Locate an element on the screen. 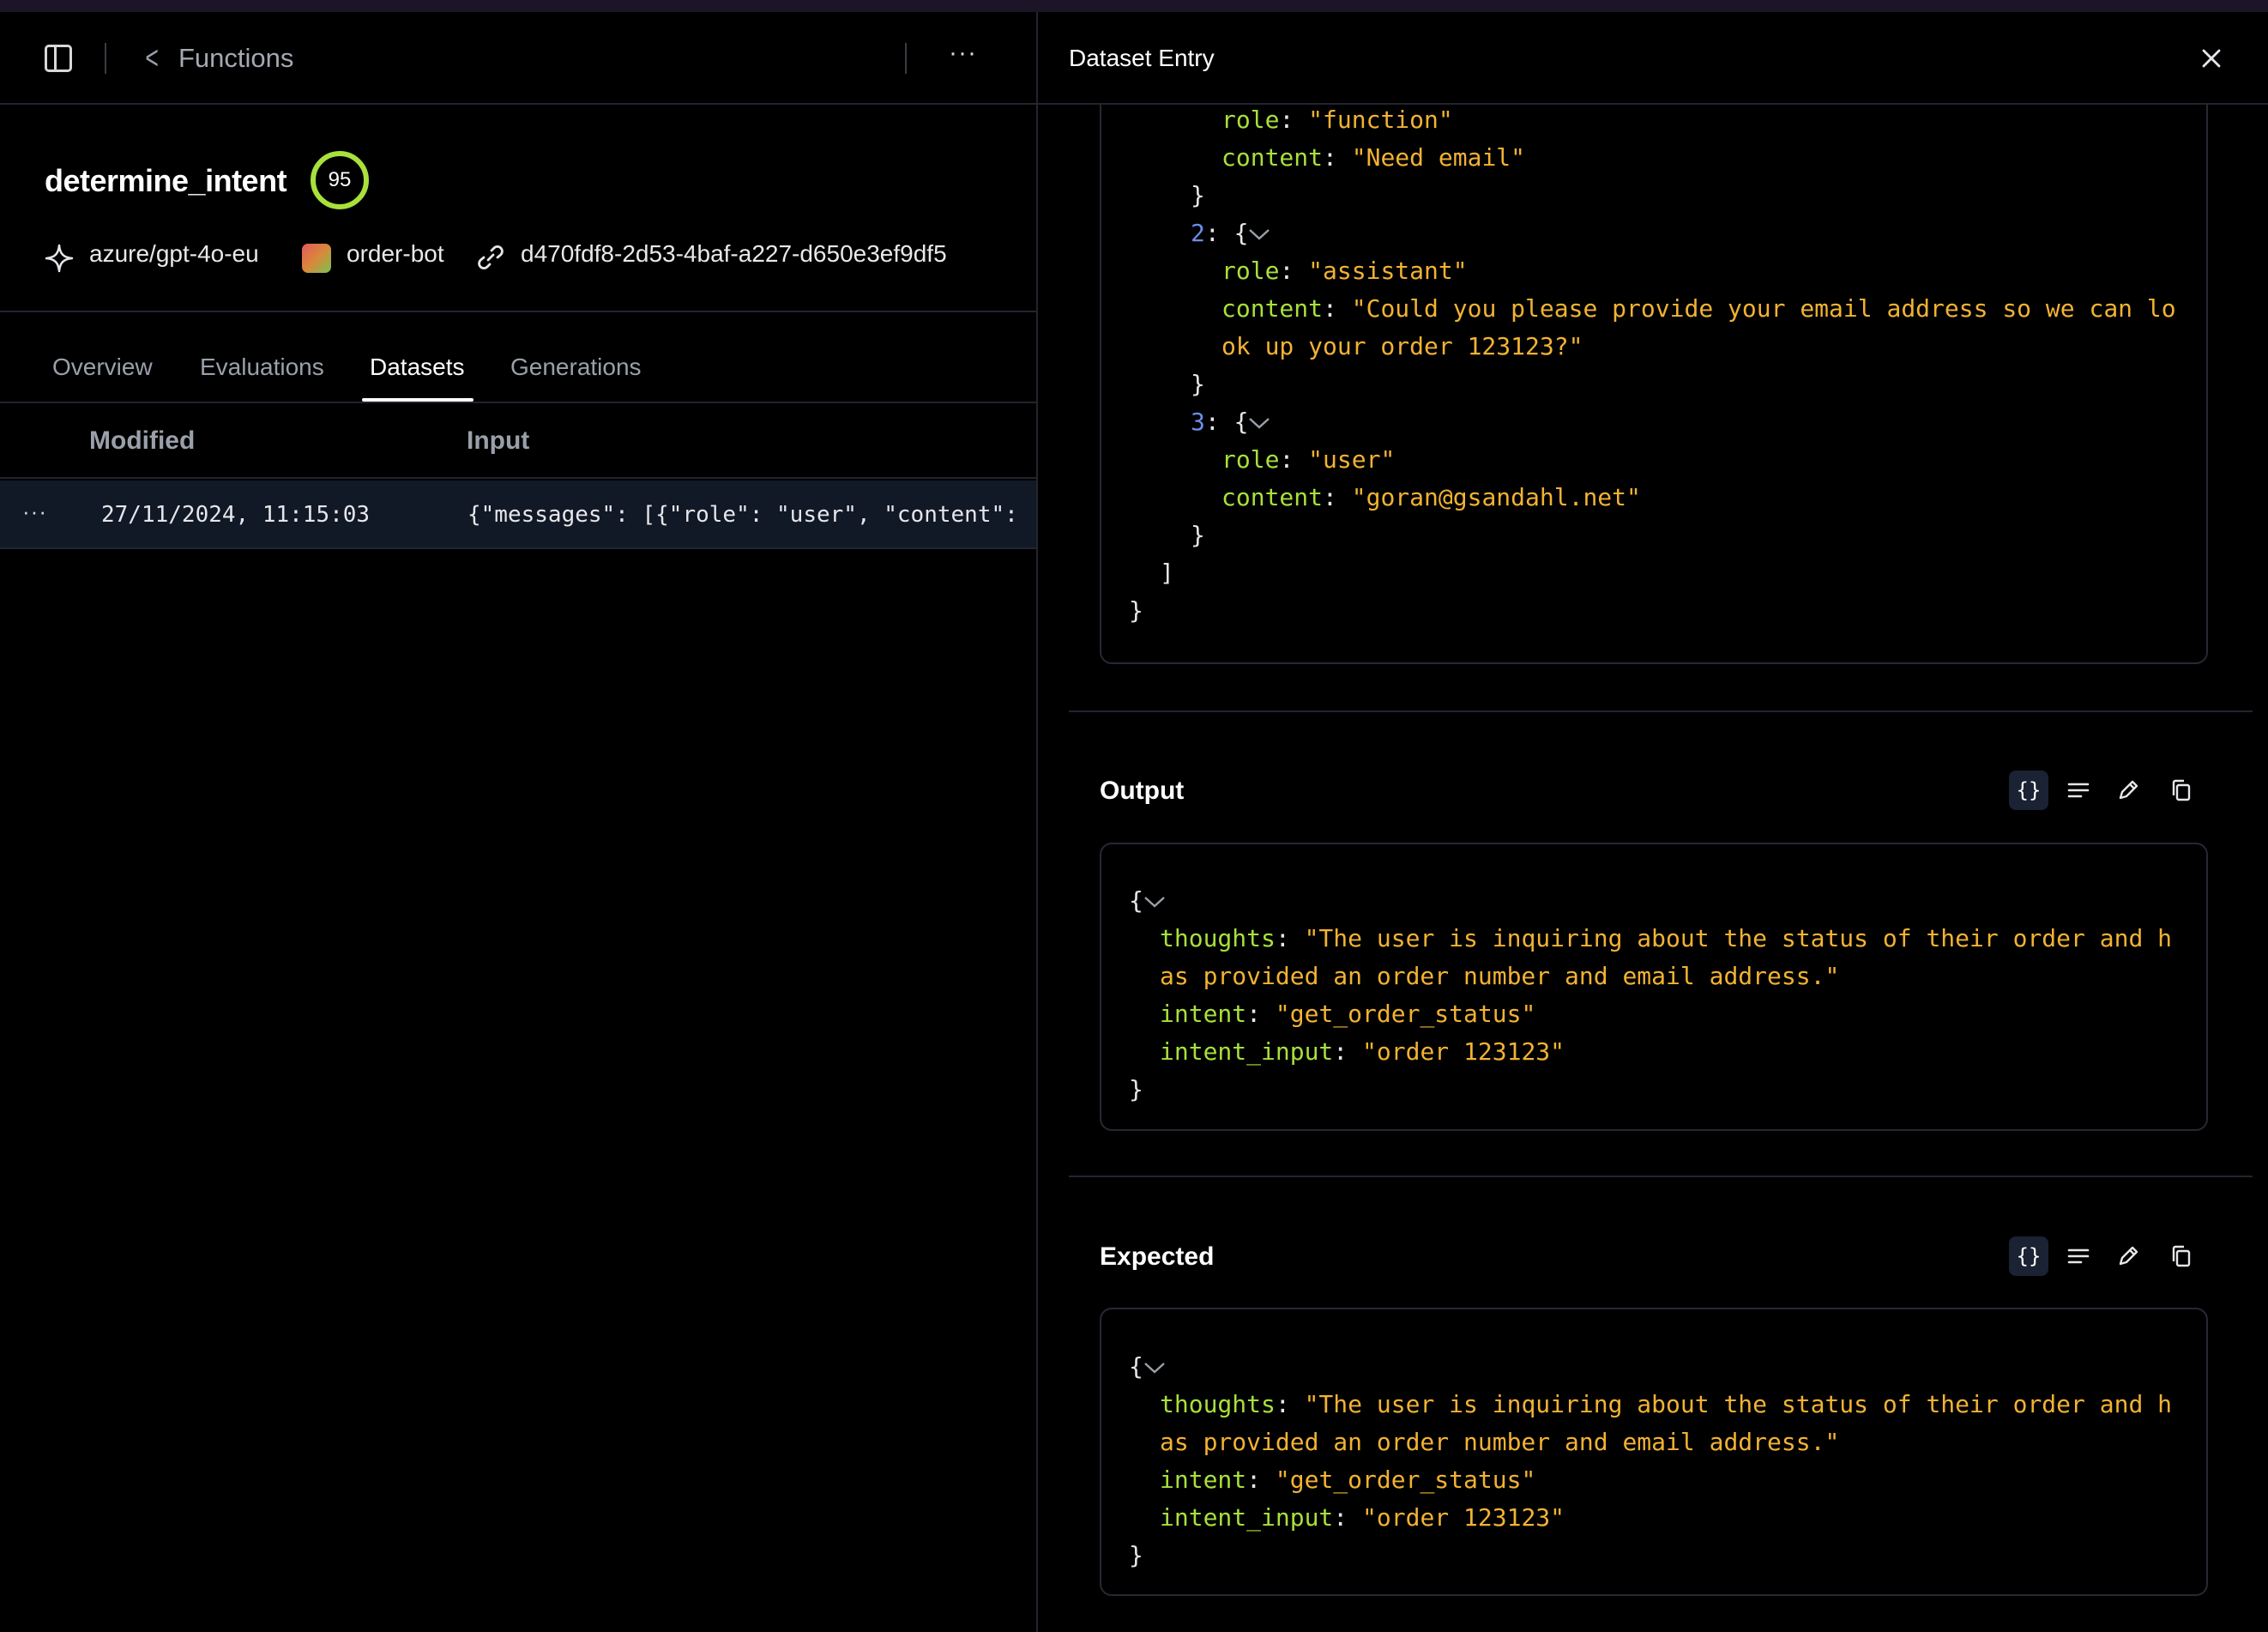 This screenshot has width=2268, height=1632. panel-title: Dataset Entry is located at coordinates (1142, 58).